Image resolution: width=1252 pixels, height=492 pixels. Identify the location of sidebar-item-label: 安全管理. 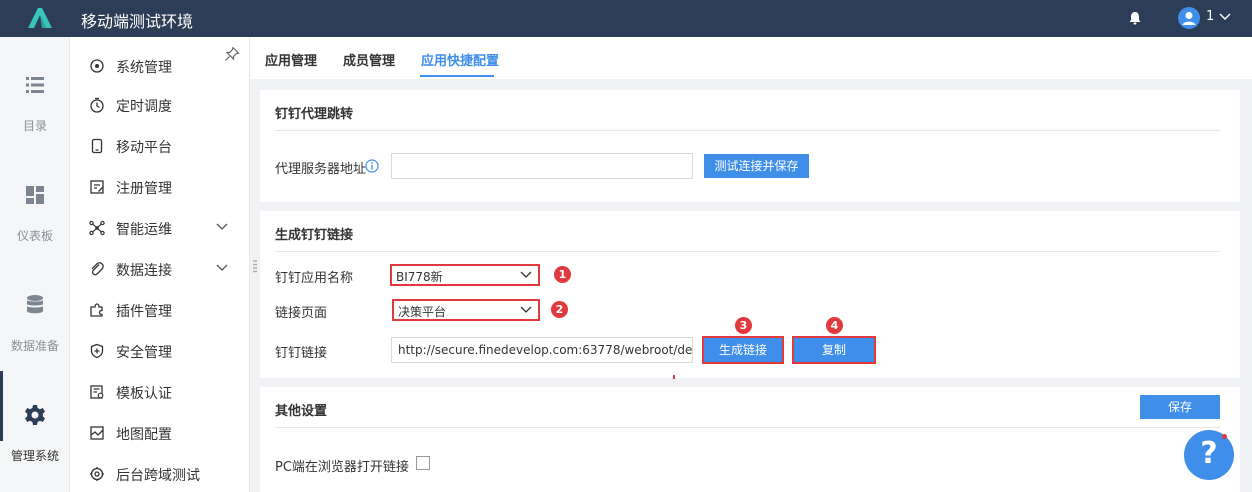
(144, 353).